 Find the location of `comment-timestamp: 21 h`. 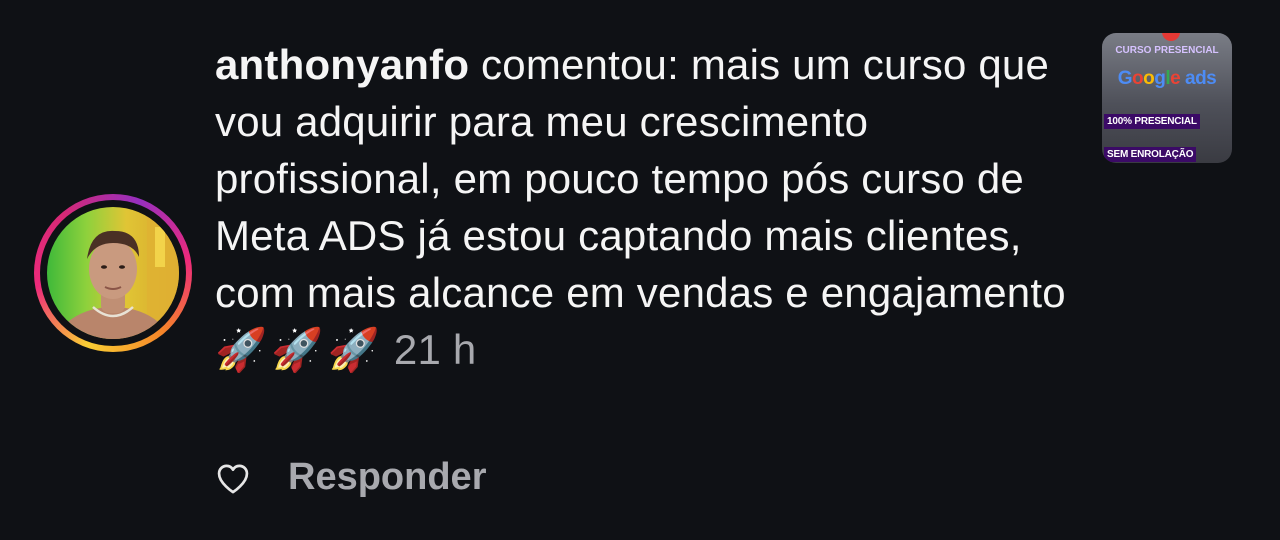

comment-timestamp: 21 h is located at coordinates (435, 349).